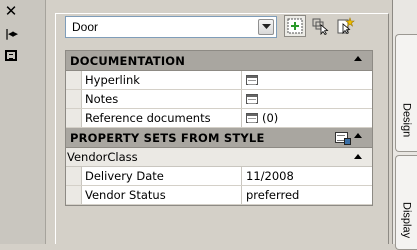 This screenshot has height=250, width=417. What do you see at coordinates (162, 80) in the screenshot?
I see `property-label: Hyperlink` at bounding box center [162, 80].